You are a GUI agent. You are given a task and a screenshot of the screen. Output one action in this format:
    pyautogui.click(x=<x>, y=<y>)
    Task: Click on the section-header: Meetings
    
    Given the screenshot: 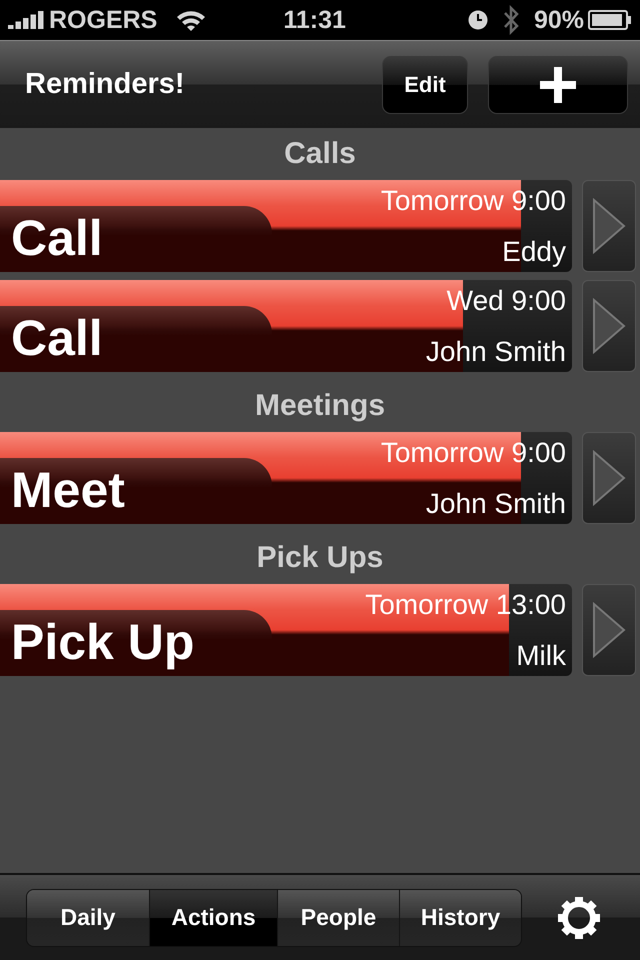 What is the action you would take?
    pyautogui.click(x=320, y=406)
    